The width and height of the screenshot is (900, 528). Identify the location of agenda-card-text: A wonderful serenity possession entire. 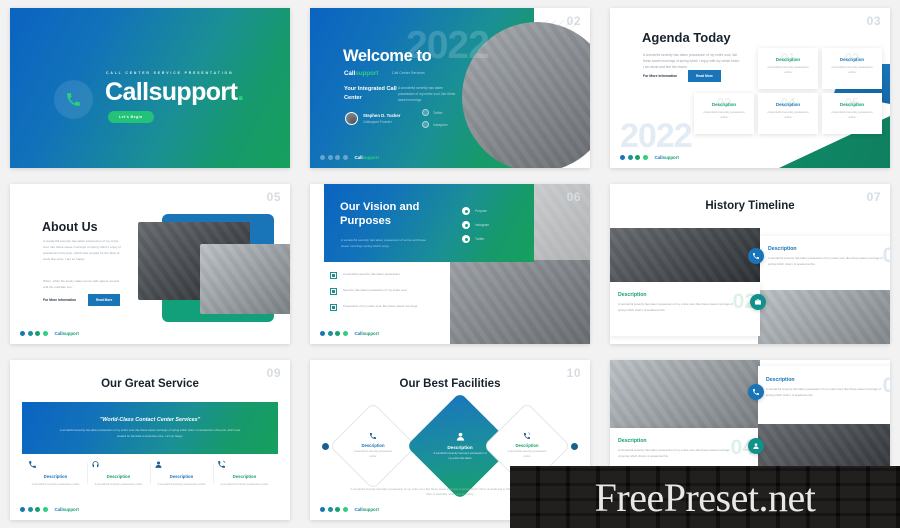
(724, 115).